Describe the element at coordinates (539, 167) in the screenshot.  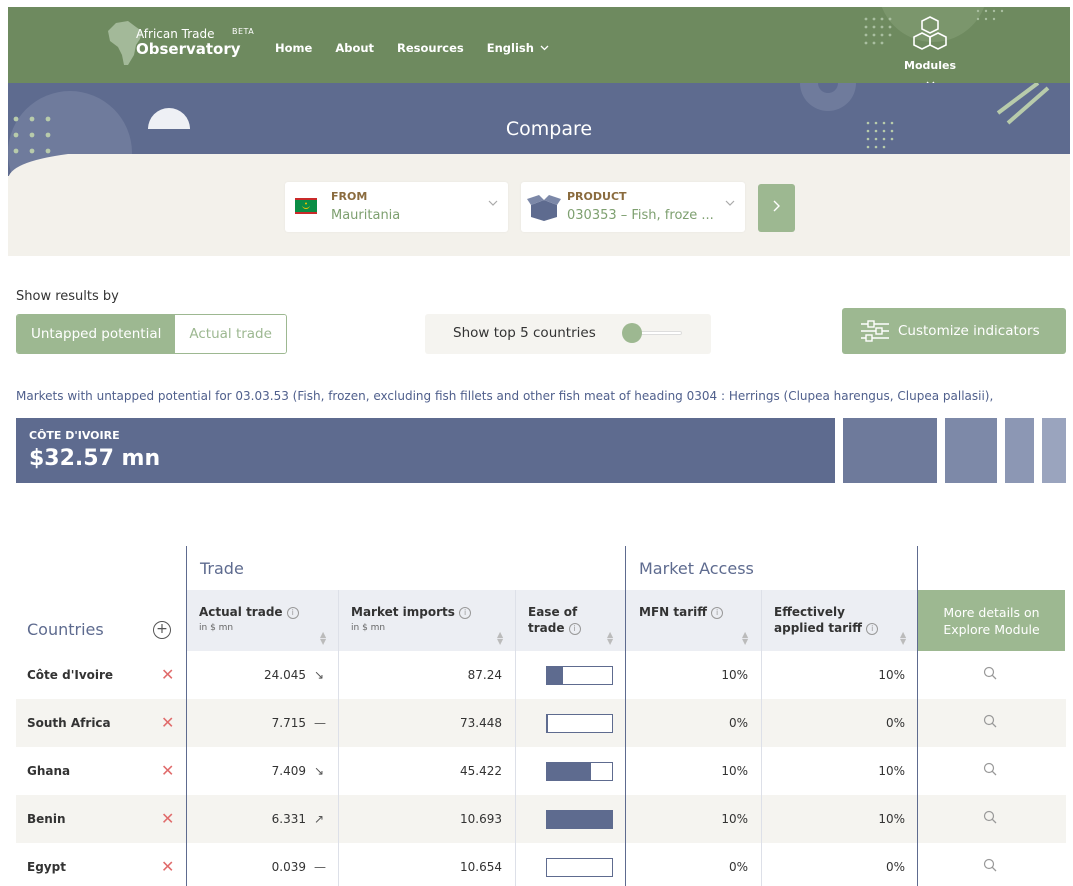
I see `hero-curve` at that location.